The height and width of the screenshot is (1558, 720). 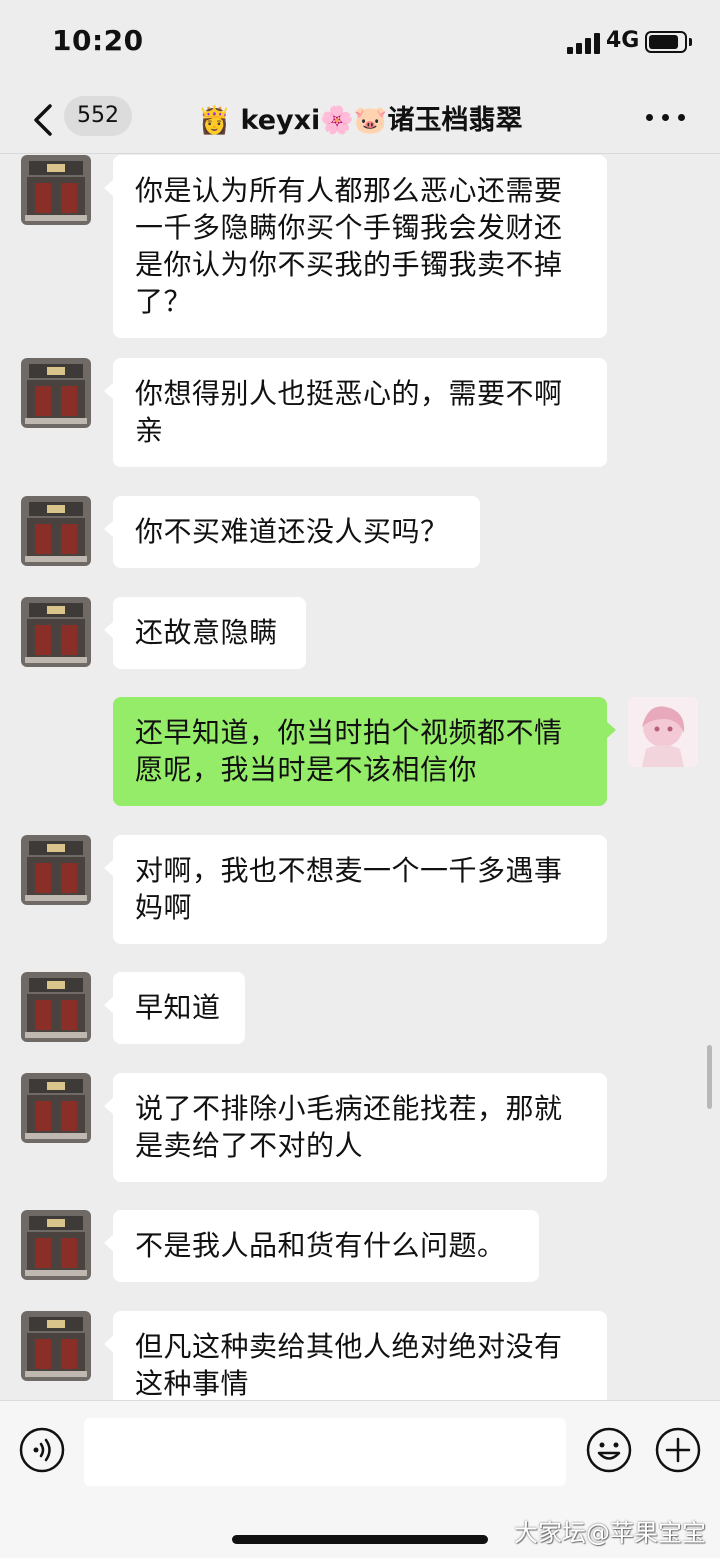 I want to click on battery-cap, so click(x=690, y=42).